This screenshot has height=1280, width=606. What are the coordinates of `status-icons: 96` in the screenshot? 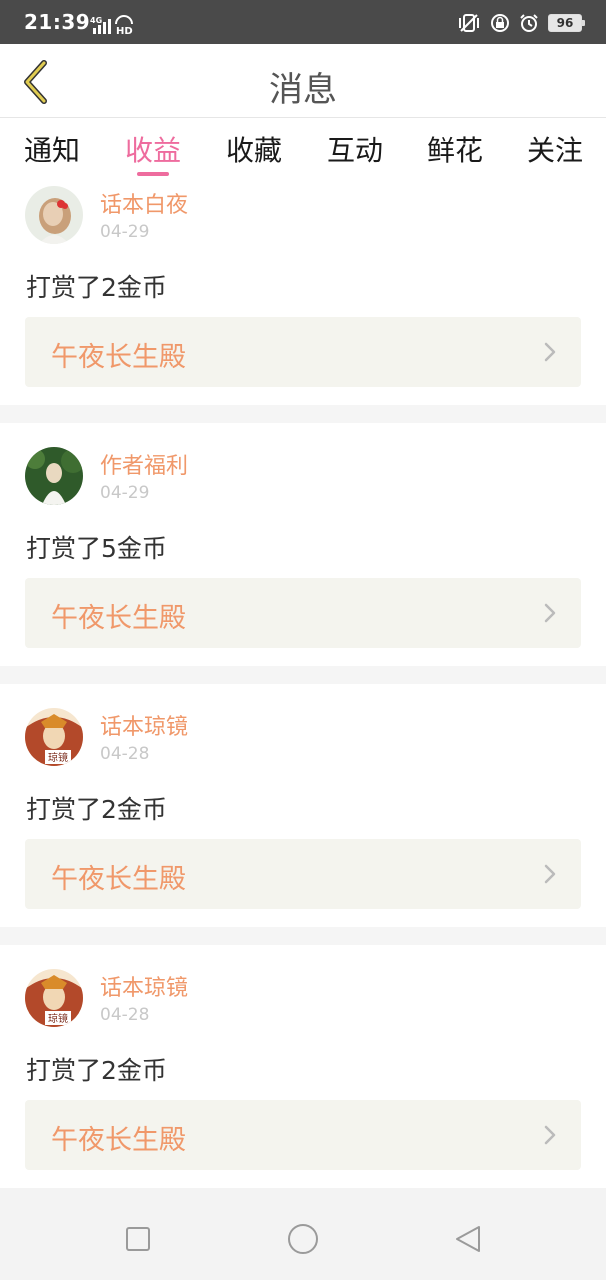 It's located at (521, 23).